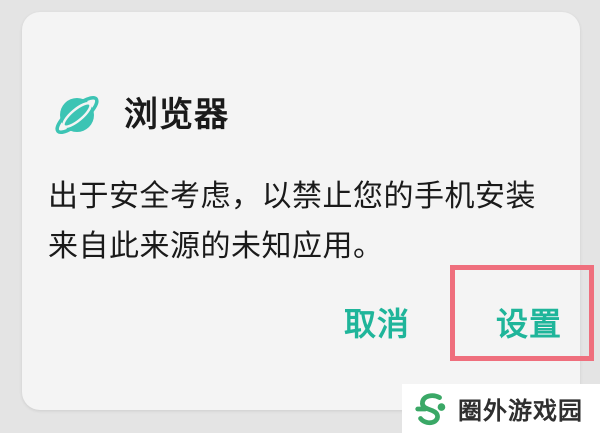  I want to click on dialog-message-line-1: 出于安全考虑，以禁止您的手机安装, so click(292, 196).